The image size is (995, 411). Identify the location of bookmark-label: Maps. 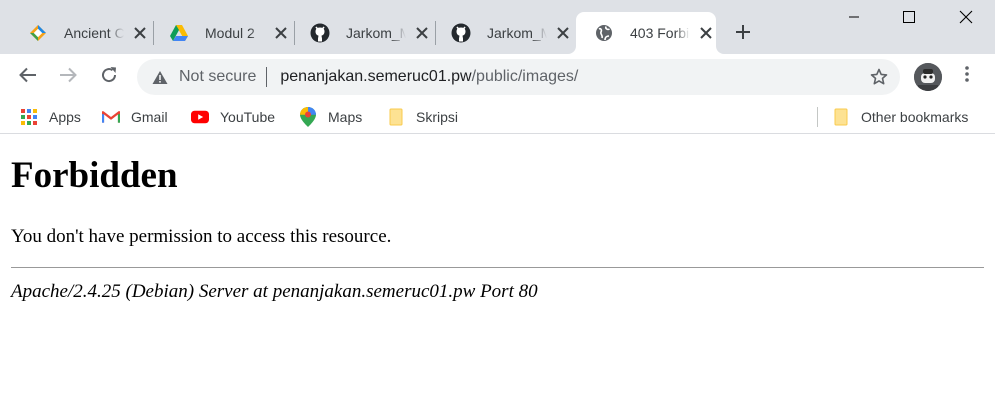
(345, 117).